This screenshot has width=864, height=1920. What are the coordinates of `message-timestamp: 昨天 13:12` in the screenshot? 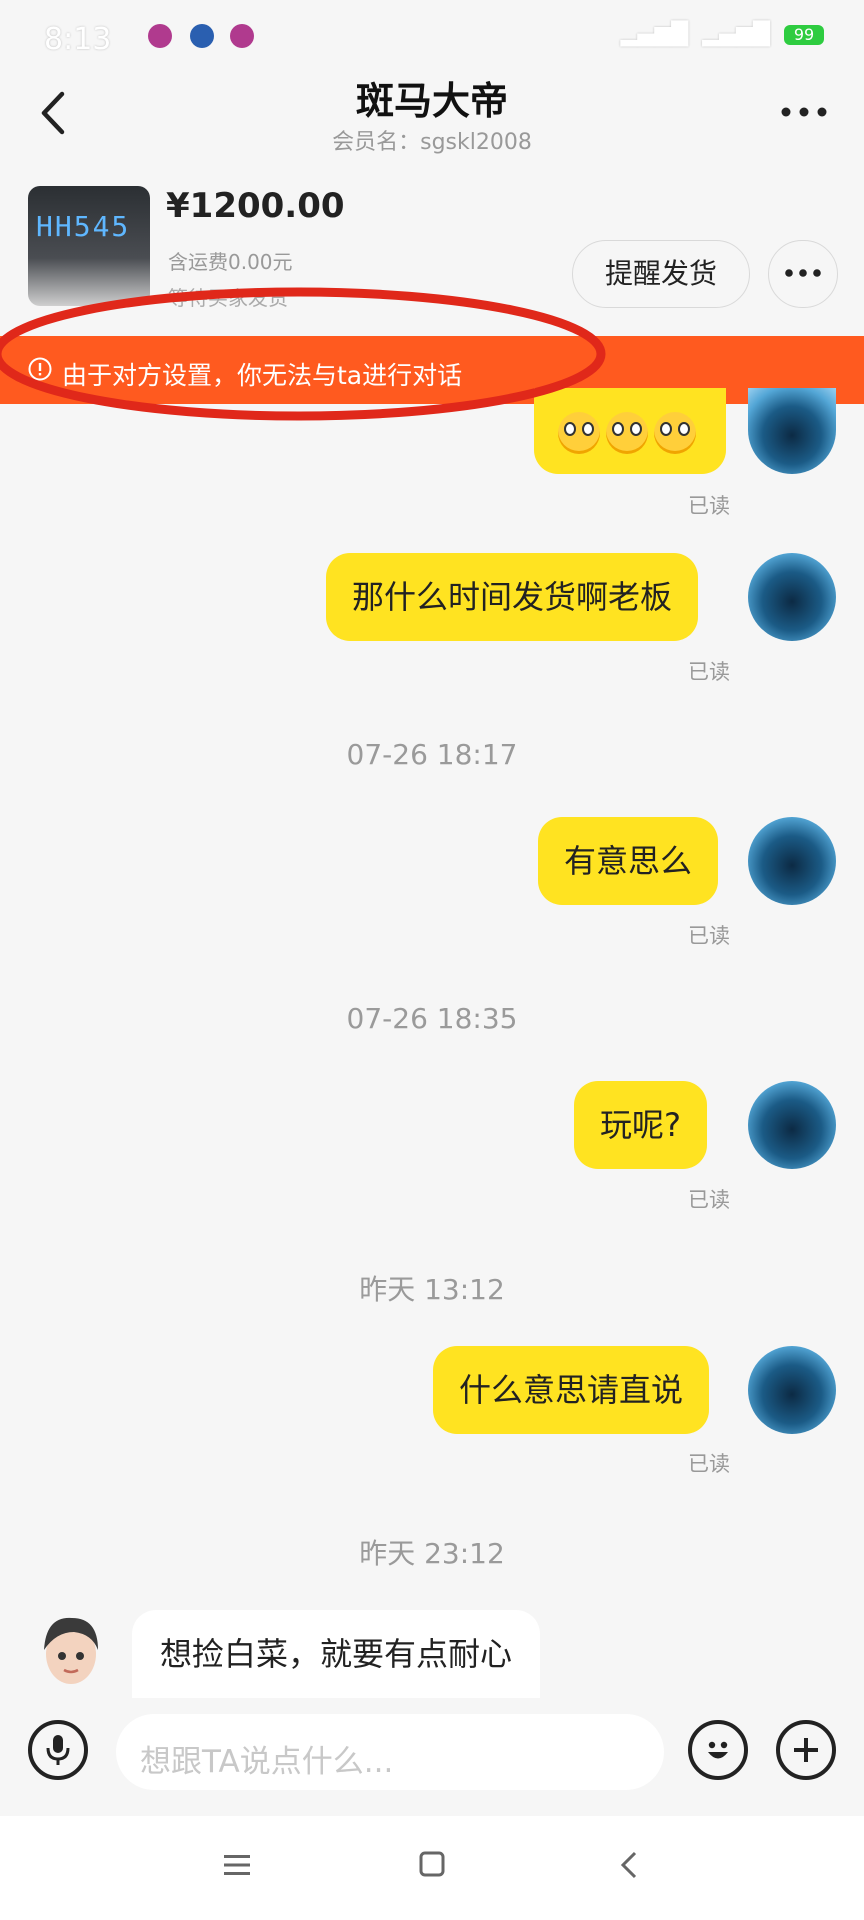 It's located at (432, 1289).